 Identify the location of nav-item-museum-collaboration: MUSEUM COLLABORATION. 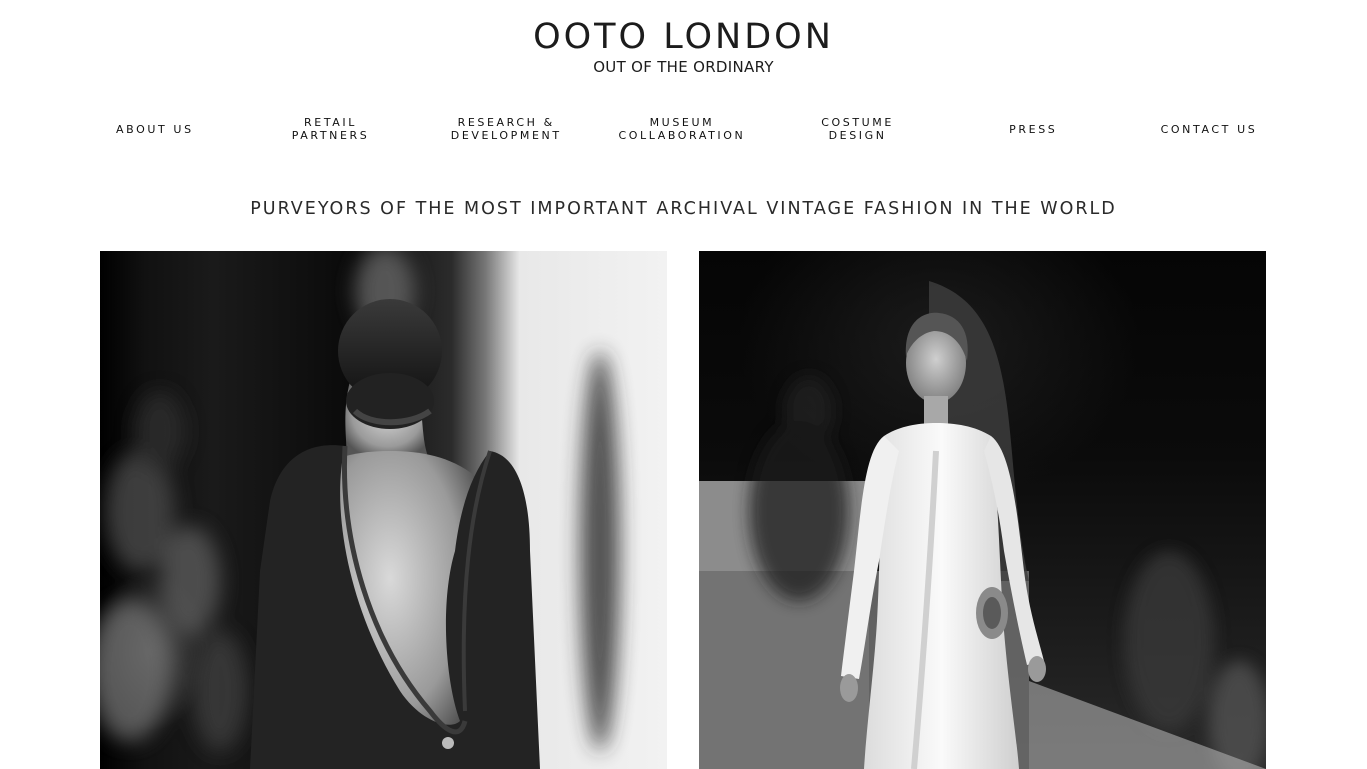
(682, 129).